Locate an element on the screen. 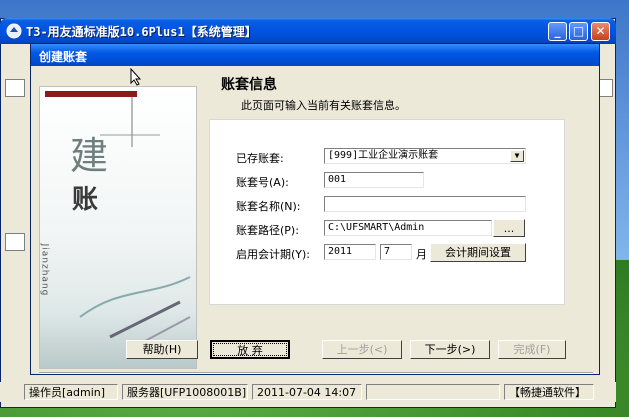 The width and height of the screenshot is (629, 417). previous-step-button: 上一步(<) is located at coordinates (362, 349).